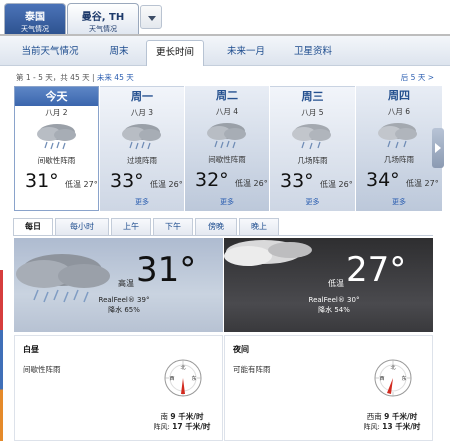 The image size is (450, 441). Describe the element at coordinates (393, 378) in the screenshot. I see `wind-compass-icon: 北 东 西` at that location.